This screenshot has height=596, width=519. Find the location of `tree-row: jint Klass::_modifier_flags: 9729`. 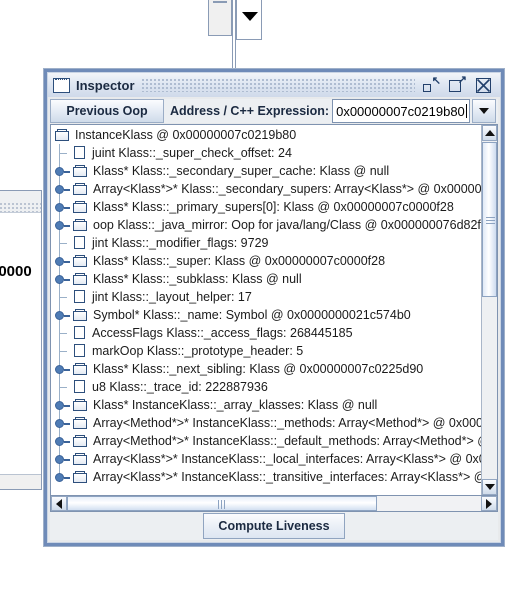

tree-row: jint Klass::_modifier_flags: 9729 is located at coordinates (266, 243).